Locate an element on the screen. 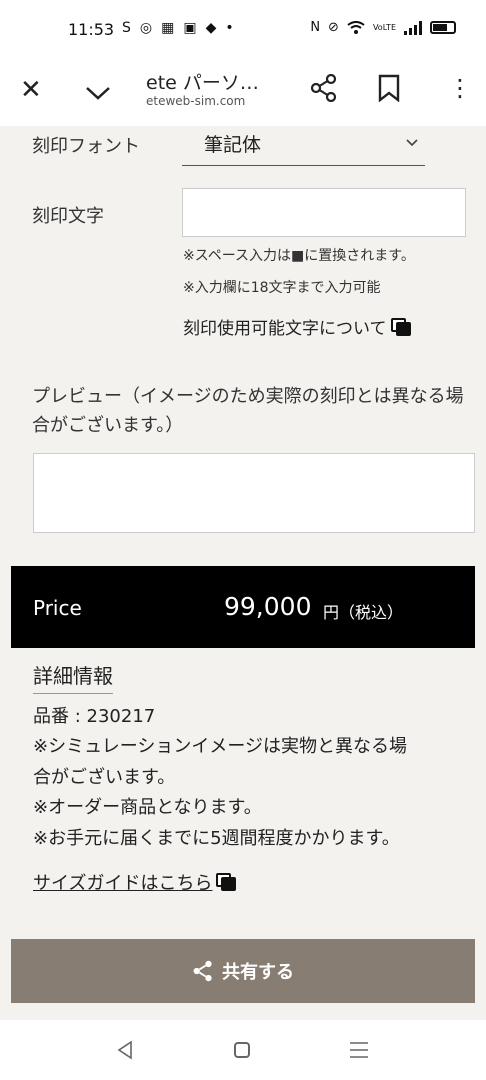 Image resolution: width=486 pixels, height=1080 pixels. limit-note: ※入力欄に18文字まで入力可能 is located at coordinates (282, 288).